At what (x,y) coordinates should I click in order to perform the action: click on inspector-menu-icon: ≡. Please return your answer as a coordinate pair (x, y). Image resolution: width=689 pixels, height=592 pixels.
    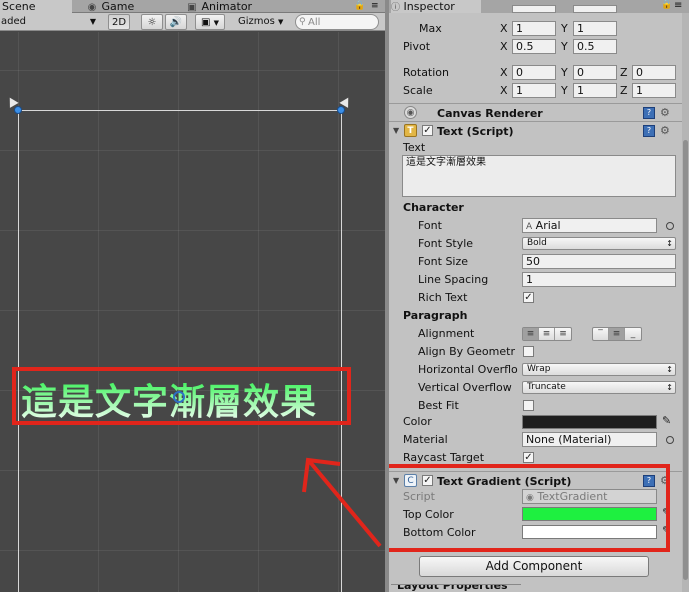
    Looking at the image, I should click on (678, 5).